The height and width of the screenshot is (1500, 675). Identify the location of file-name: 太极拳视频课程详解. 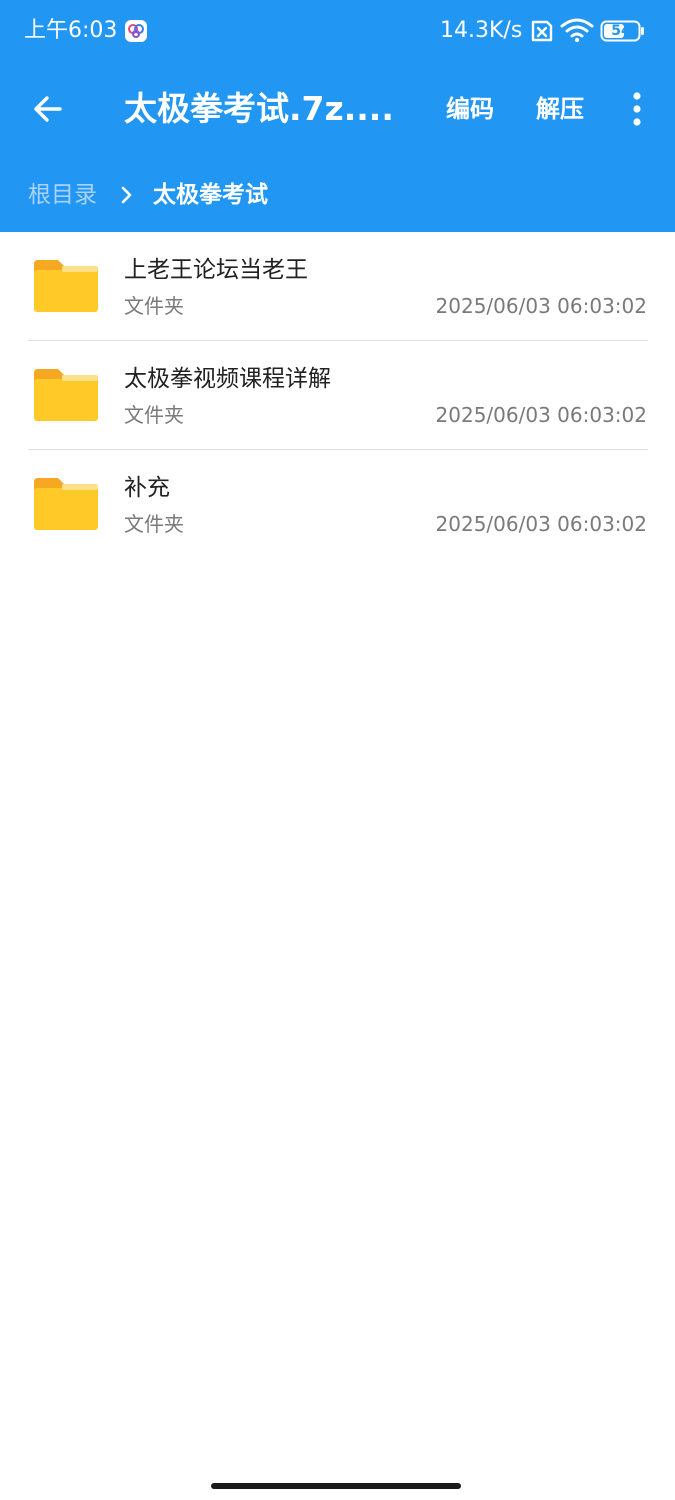
(227, 379).